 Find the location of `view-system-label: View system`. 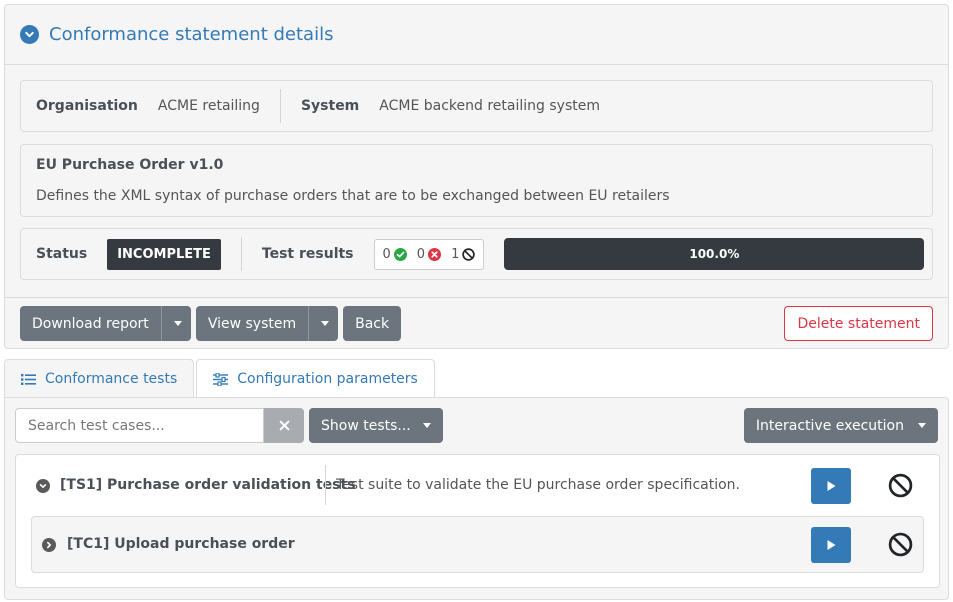

view-system-label: View system is located at coordinates (252, 323).